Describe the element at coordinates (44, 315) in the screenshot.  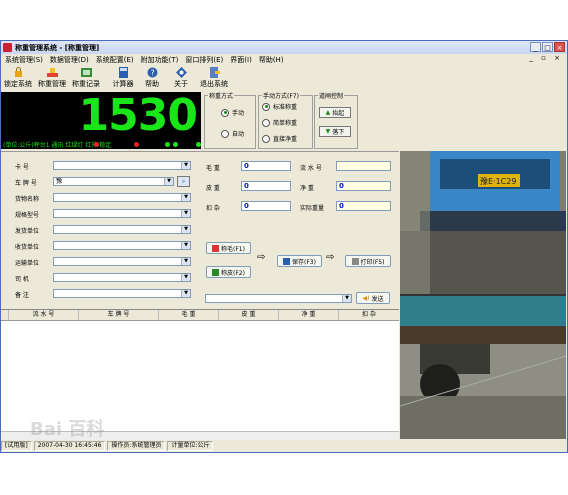
I see `col-serial: 流 水 号` at that location.